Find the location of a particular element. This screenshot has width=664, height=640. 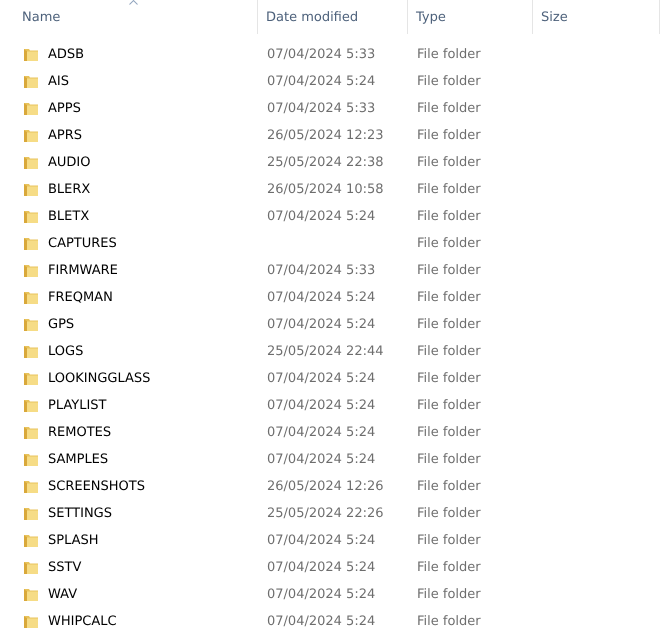

file-name: LOGS is located at coordinates (66, 351).